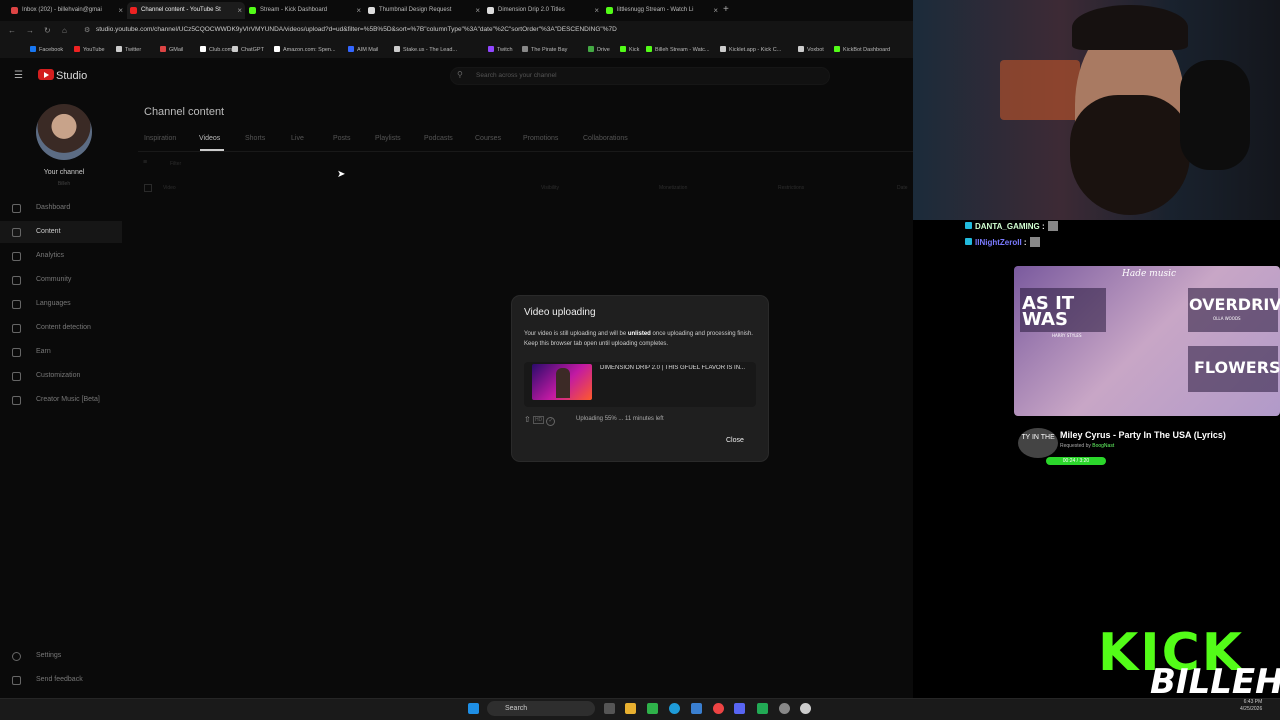 The width and height of the screenshot is (1280, 720). What do you see at coordinates (61, 304) in the screenshot?
I see `sidebar-item-languages: Languages` at bounding box center [61, 304].